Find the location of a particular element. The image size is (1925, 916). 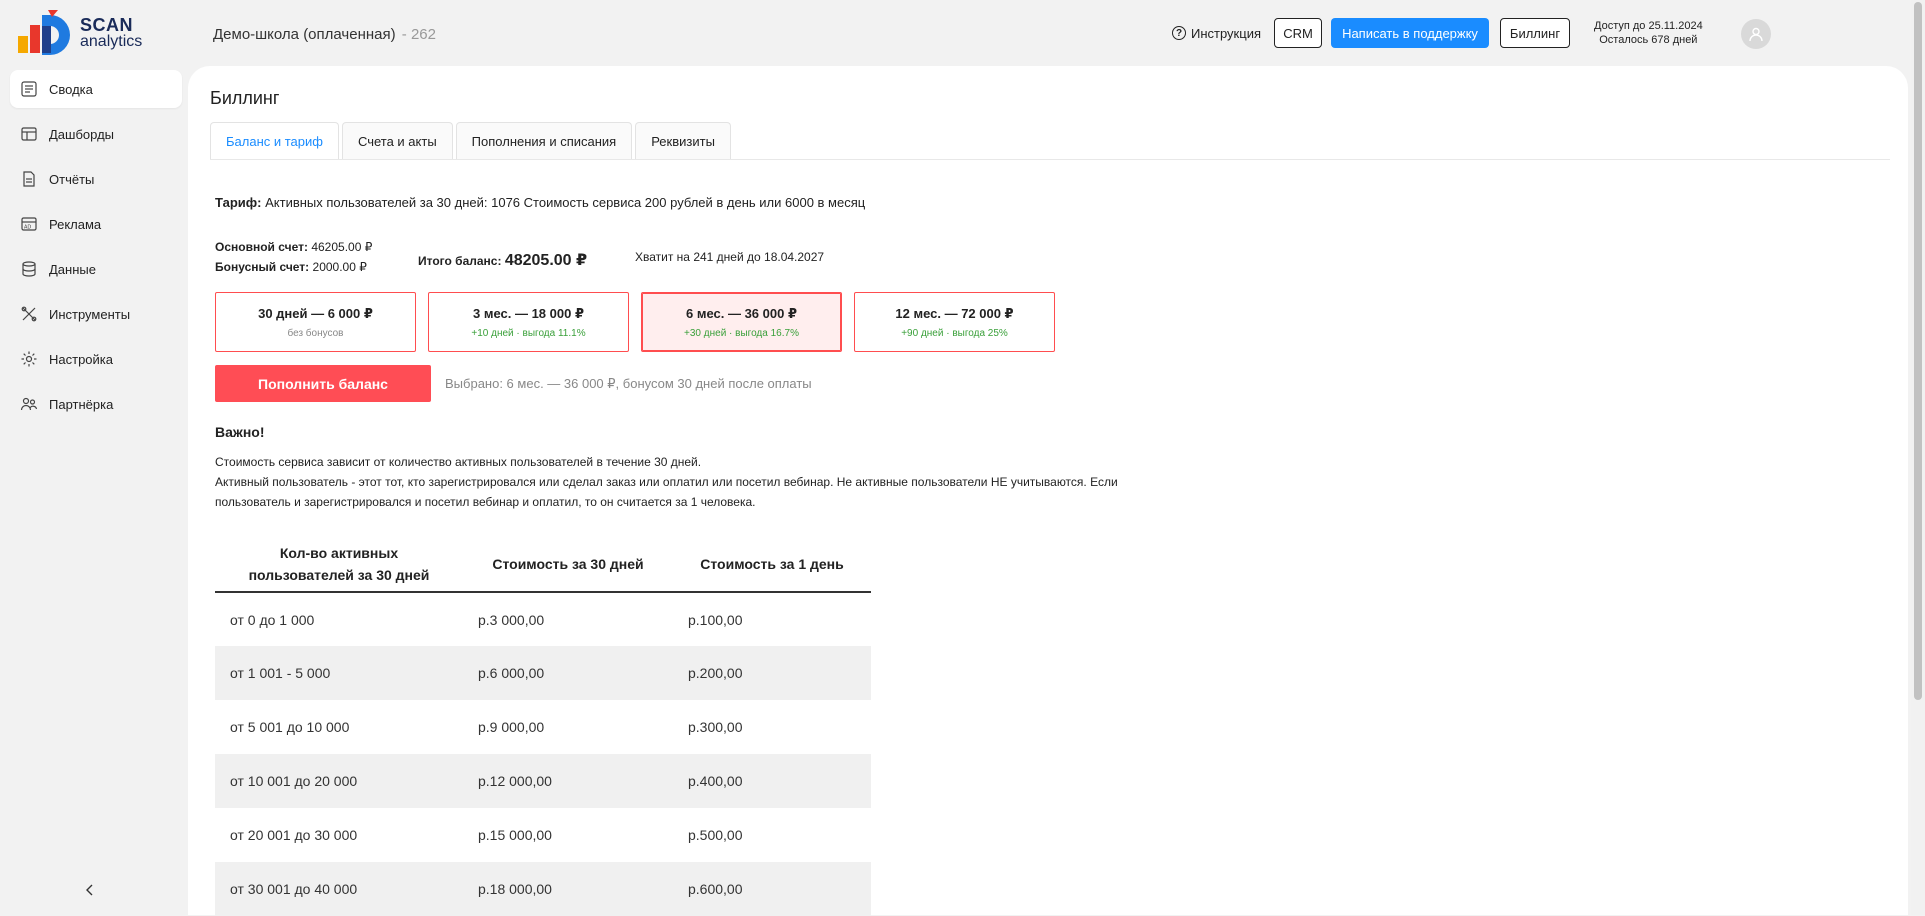

total-balance-label: Итого баланс: is located at coordinates (460, 261).